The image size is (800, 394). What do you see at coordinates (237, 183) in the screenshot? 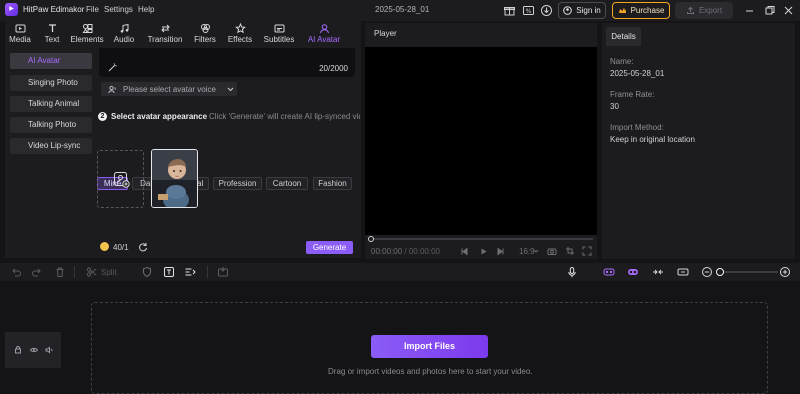
I see `category-profession: Profession` at bounding box center [237, 183].